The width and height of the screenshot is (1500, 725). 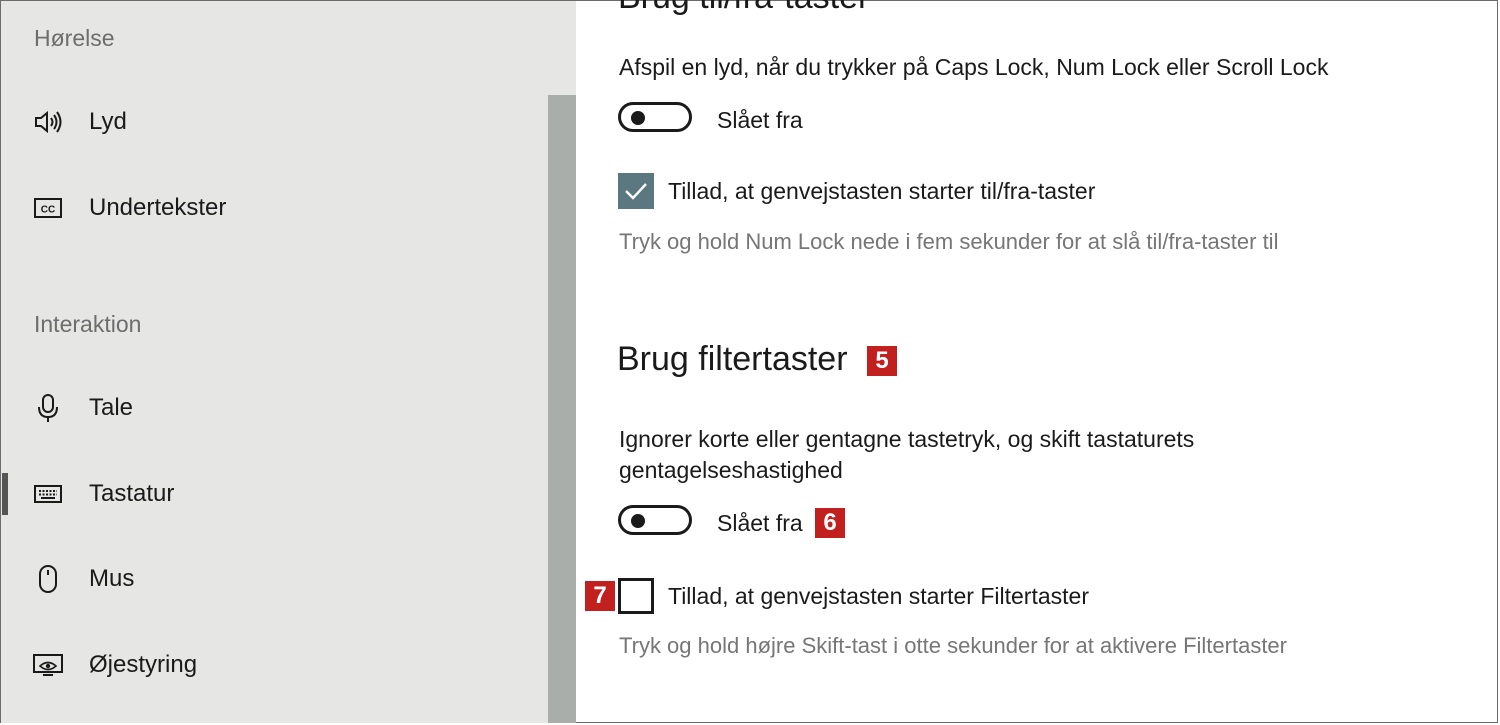 I want to click on toggle-keys-sound-state: Slået fra, so click(x=760, y=120).